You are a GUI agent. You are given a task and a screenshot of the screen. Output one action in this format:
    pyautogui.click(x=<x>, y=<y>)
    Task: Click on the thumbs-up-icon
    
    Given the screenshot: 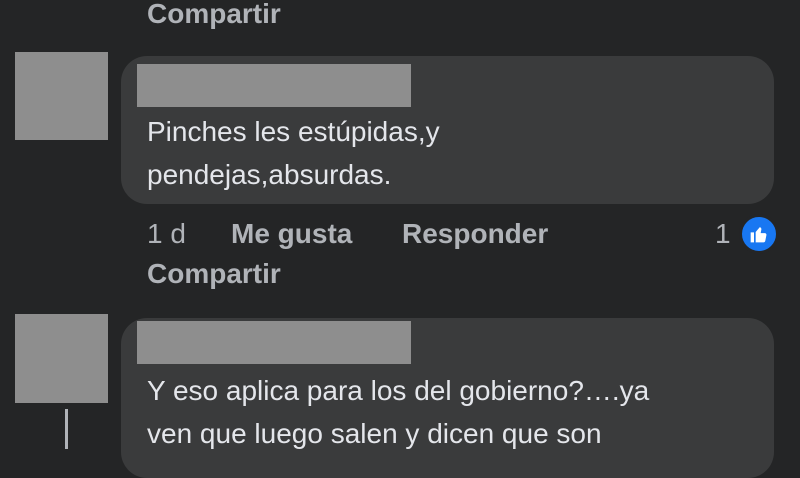 What is the action you would take?
    pyautogui.click(x=759, y=234)
    